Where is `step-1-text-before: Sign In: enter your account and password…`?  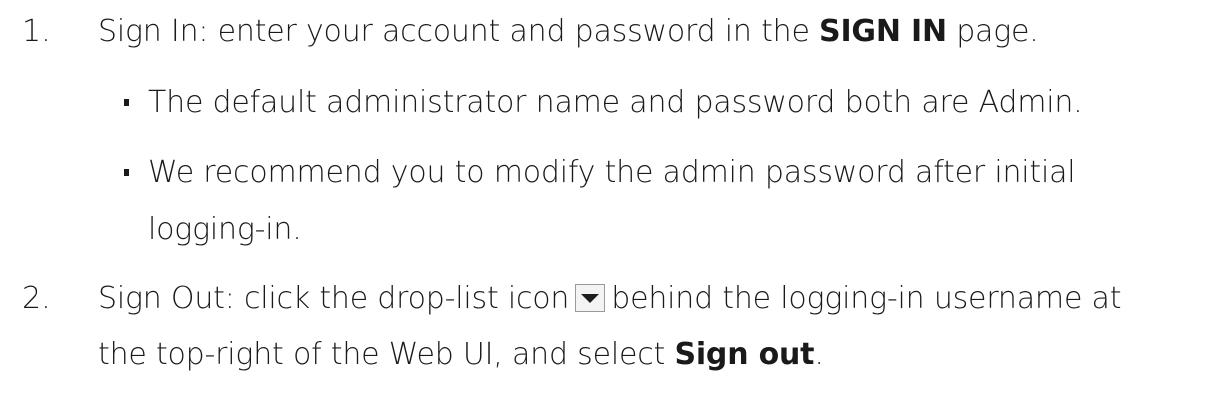 step-1-text-before: Sign In: enter your account and password… is located at coordinates (459, 31).